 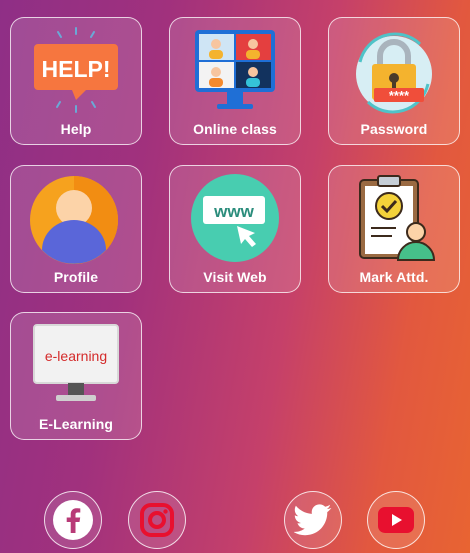 I want to click on mark-attendance-tile: Mark Attd., so click(x=394, y=229).